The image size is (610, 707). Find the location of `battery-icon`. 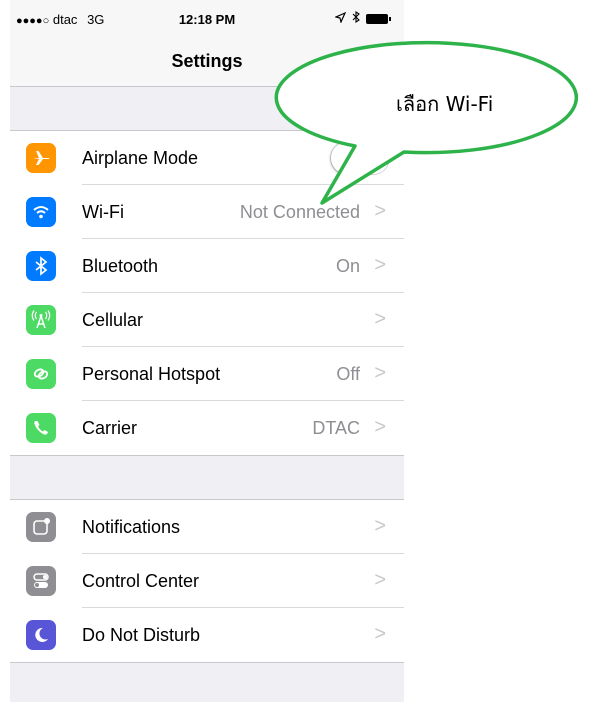

battery-icon is located at coordinates (378, 18).